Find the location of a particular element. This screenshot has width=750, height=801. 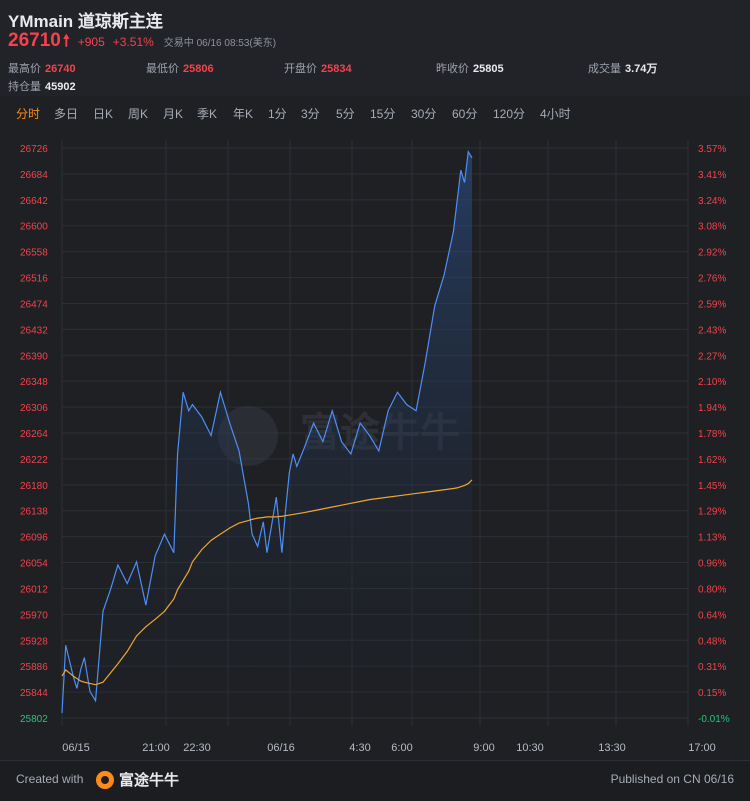

y-tick-label: 26726 is located at coordinates (34, 149).